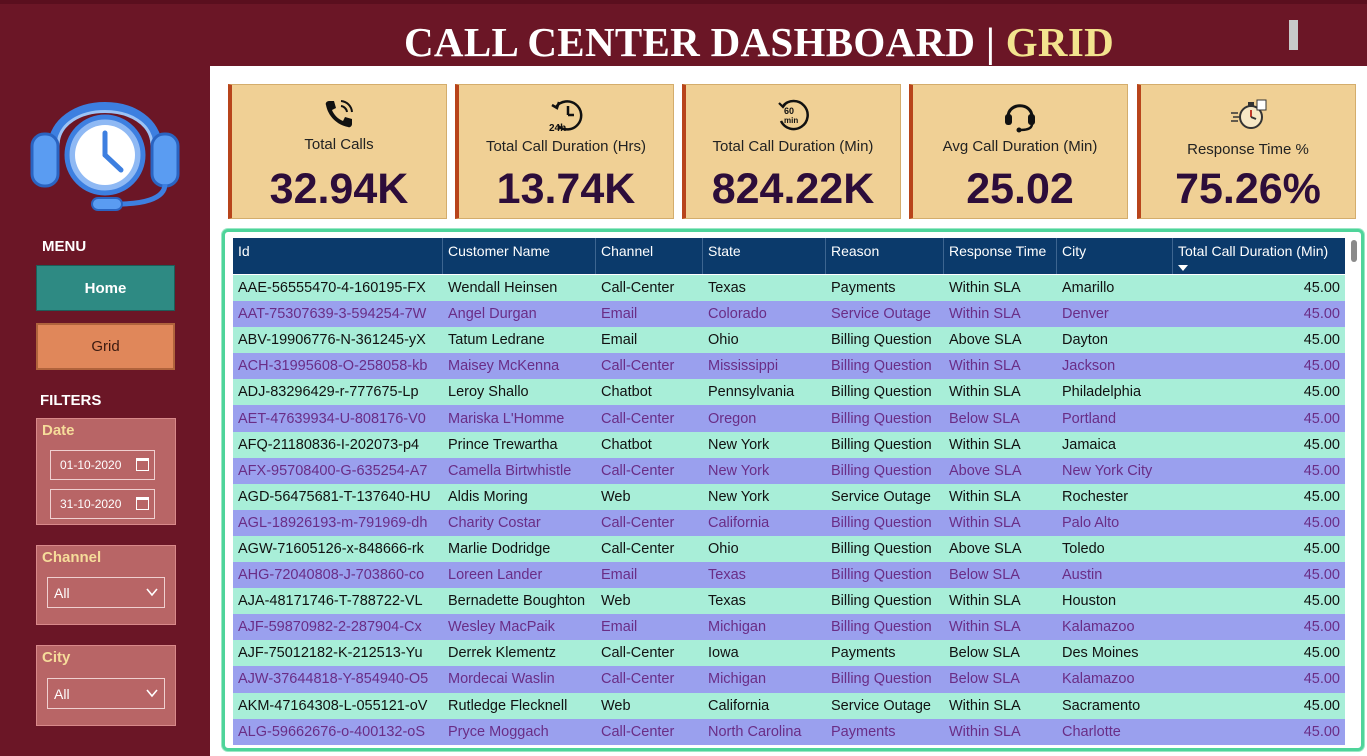 This screenshot has height=756, width=1367. What do you see at coordinates (64, 246) in the screenshot?
I see `menu-label: MENU` at bounding box center [64, 246].